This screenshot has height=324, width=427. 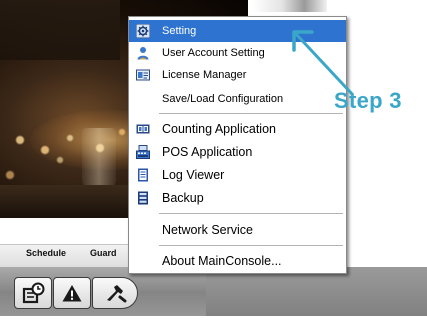 I want to click on gear-icon, so click(x=143, y=31).